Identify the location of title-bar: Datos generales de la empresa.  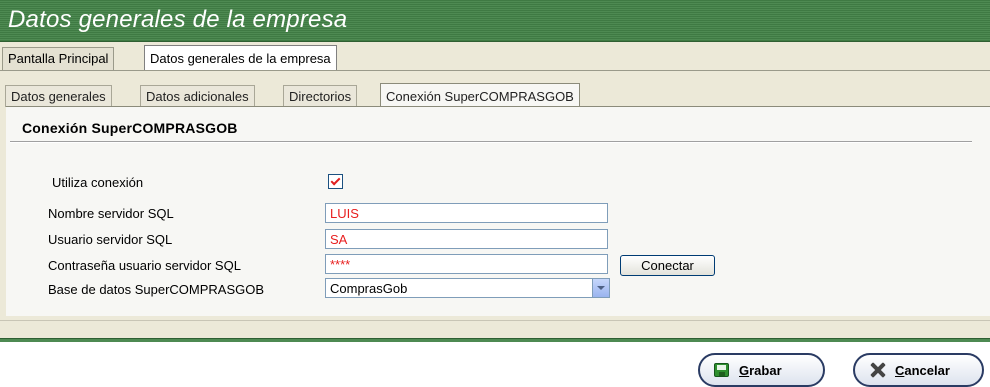
(495, 21).